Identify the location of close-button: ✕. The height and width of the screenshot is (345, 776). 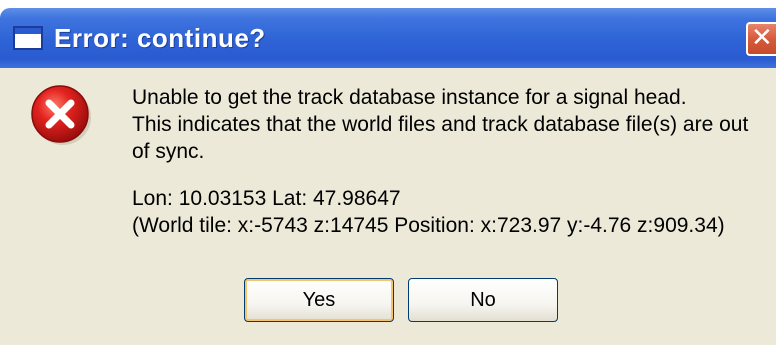
(761, 39).